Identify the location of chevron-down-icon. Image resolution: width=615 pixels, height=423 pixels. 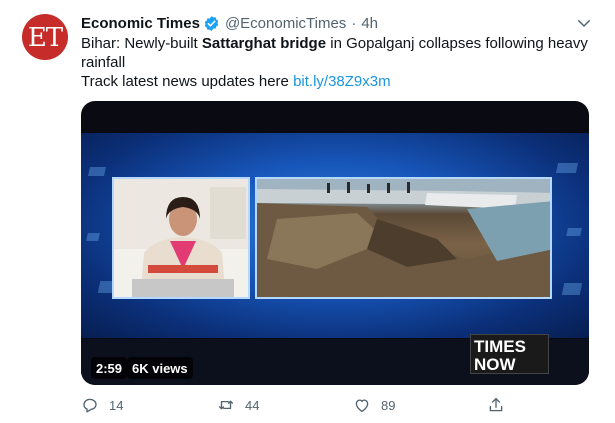
(584, 23).